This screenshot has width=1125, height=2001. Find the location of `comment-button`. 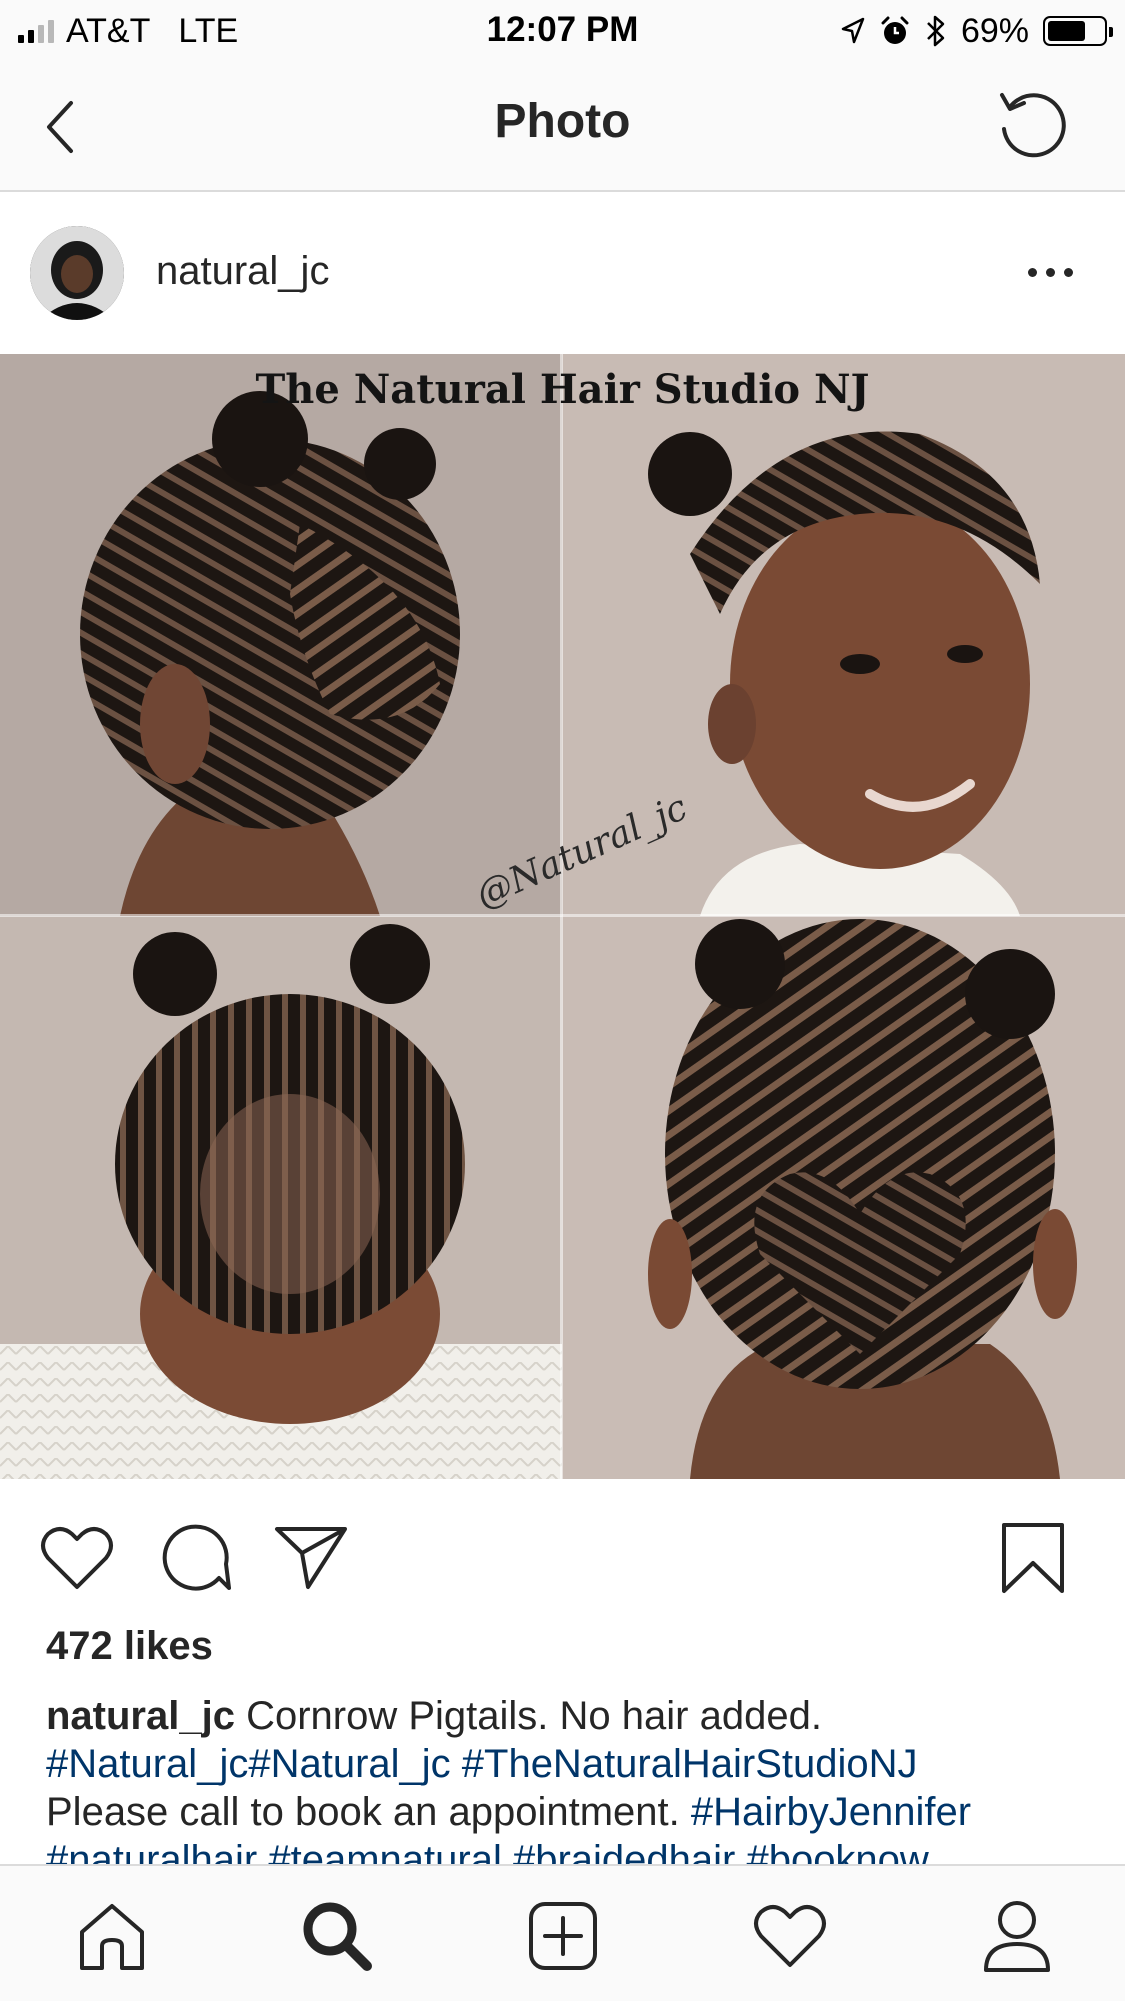

comment-button is located at coordinates (195, 1558).